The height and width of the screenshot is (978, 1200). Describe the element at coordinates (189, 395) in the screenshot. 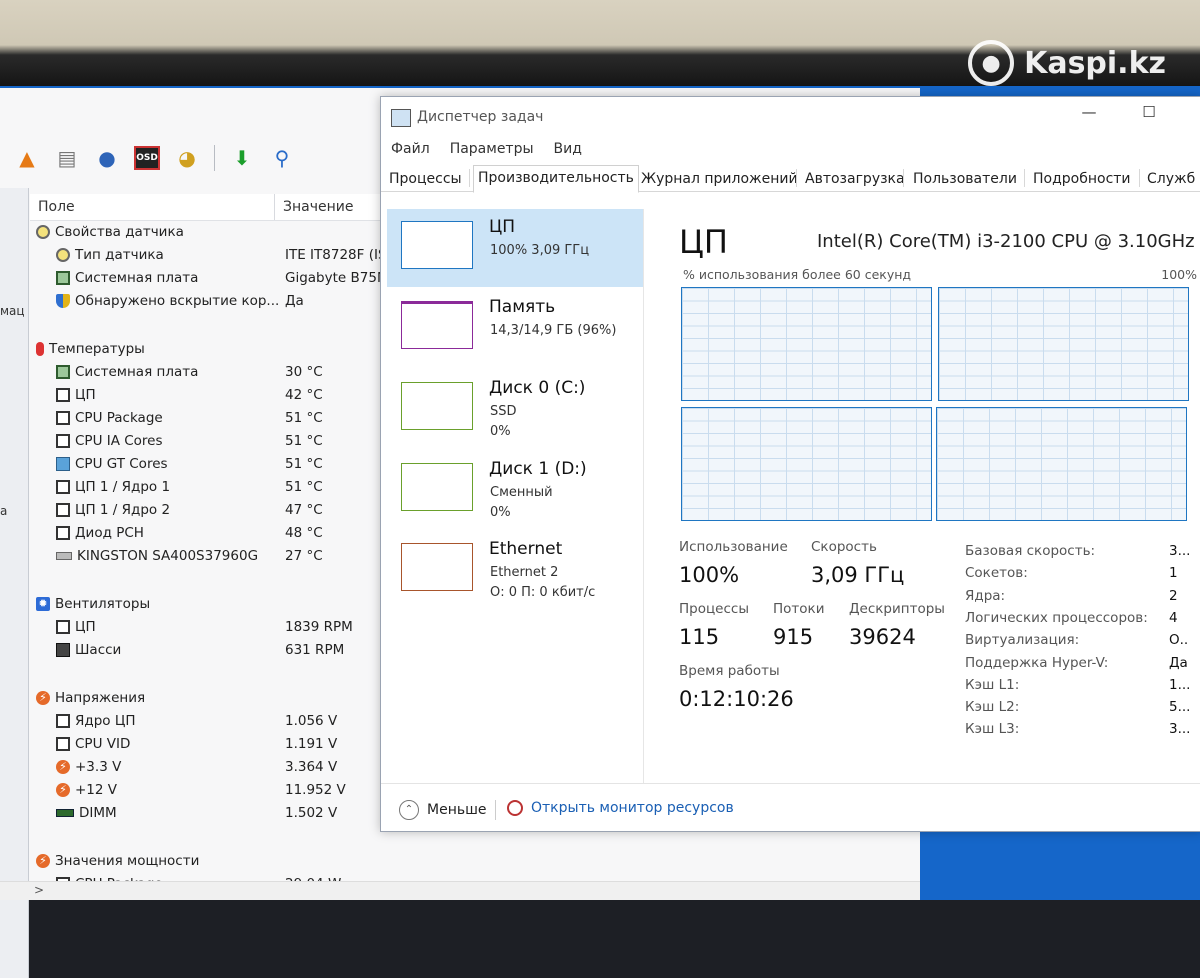

I see `sensor-row: ЦП 42 °C` at that location.